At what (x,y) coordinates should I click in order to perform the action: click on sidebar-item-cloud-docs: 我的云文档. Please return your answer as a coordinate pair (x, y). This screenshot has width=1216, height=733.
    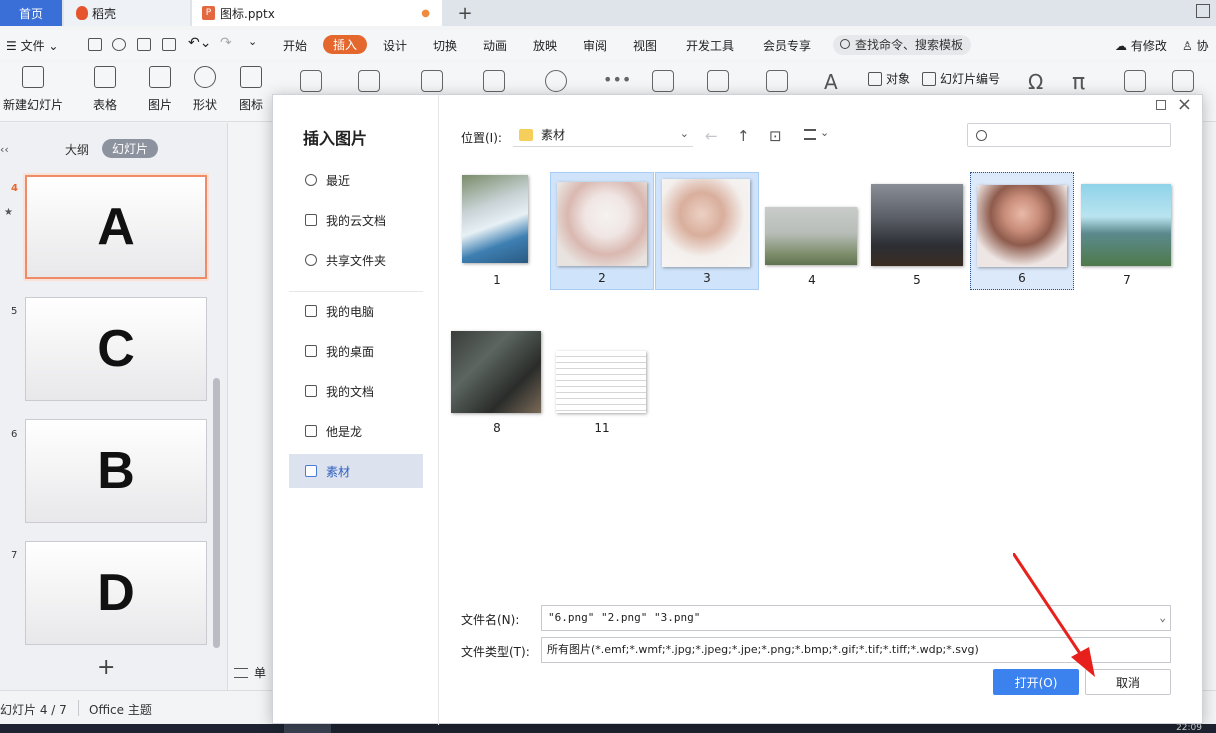
    Looking at the image, I should click on (356, 220).